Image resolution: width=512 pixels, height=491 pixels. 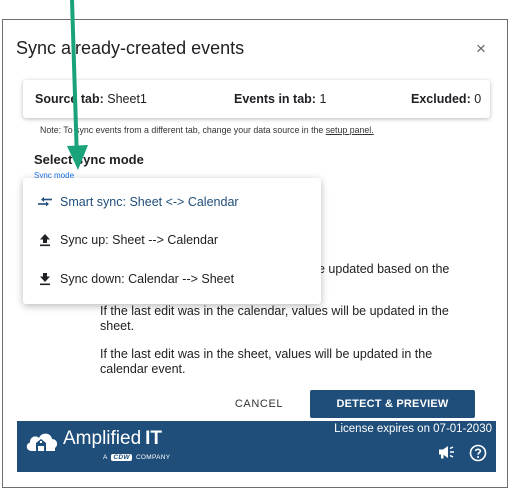 I want to click on brand-name: Amplified IT, so click(x=112, y=439).